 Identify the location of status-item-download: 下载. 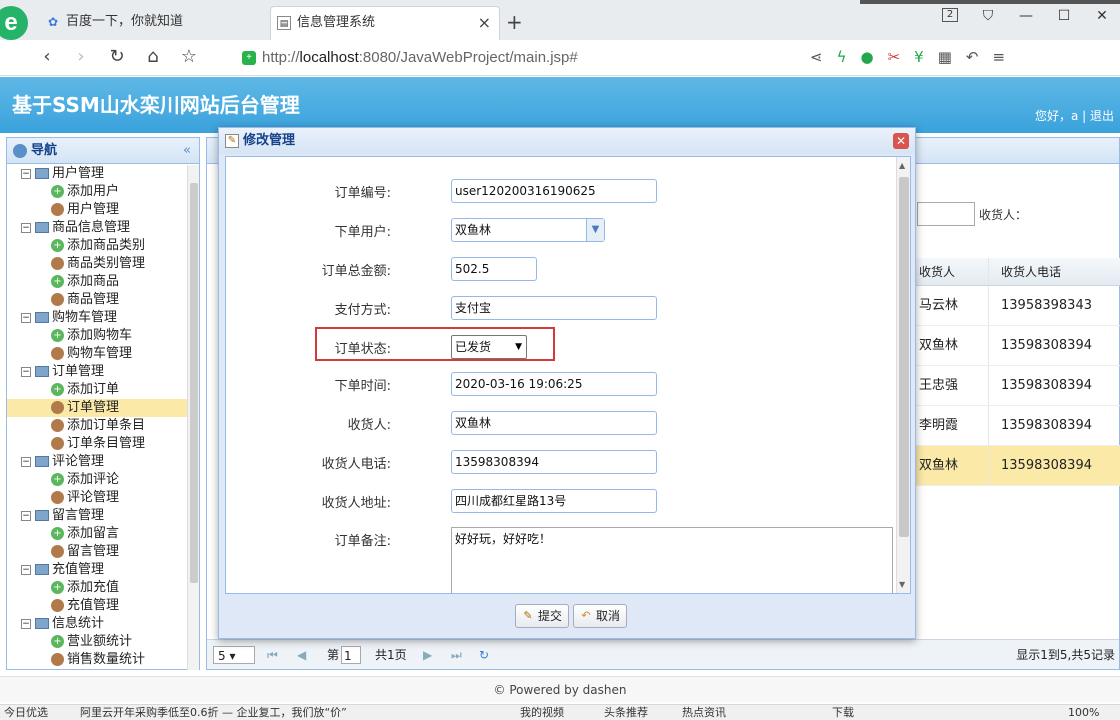
(843, 712).